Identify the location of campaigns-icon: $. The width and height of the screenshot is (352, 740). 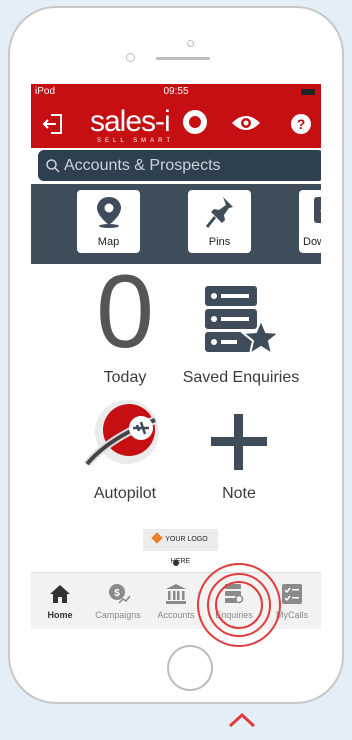
(120, 594).